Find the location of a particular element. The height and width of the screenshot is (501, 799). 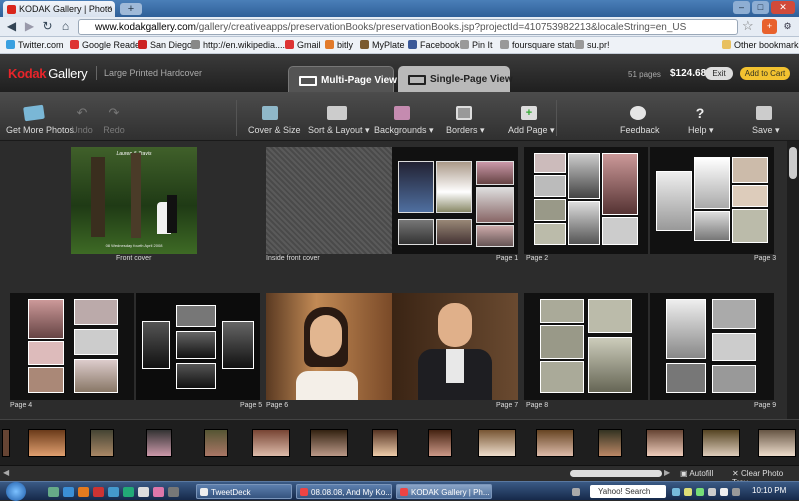

scroll-thumb is located at coordinates (793, 163).